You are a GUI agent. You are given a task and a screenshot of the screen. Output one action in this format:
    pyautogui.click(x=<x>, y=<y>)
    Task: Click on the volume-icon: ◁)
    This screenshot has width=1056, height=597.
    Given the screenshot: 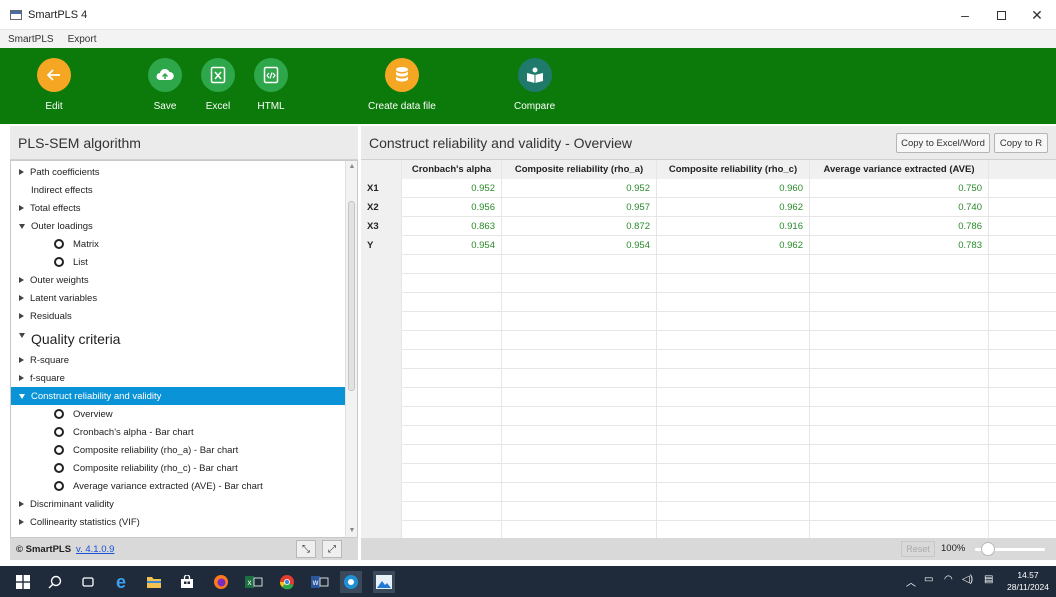 What is the action you would take?
    pyautogui.click(x=967, y=579)
    